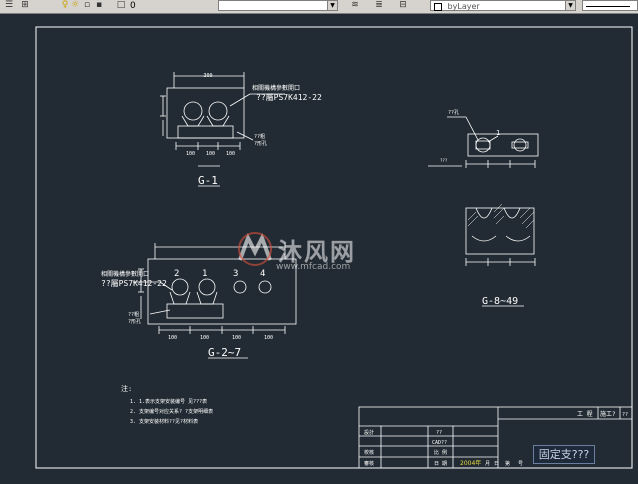 The image size is (638, 484). What do you see at coordinates (204, 274) in the screenshot?
I see `g27-num-1: 1` at bounding box center [204, 274].